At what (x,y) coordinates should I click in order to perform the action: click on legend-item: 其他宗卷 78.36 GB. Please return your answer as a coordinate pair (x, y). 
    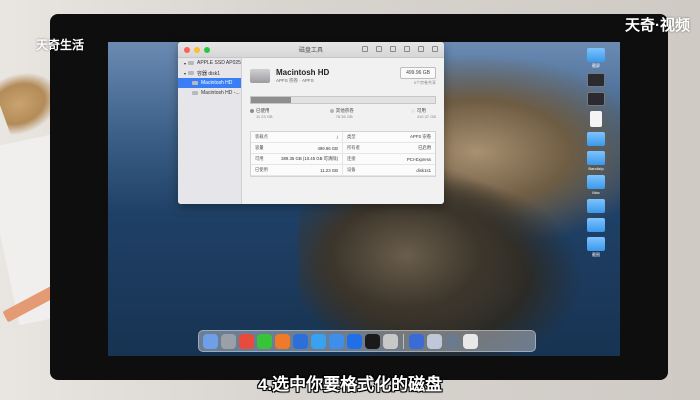
    Looking at the image, I should click on (341, 113).